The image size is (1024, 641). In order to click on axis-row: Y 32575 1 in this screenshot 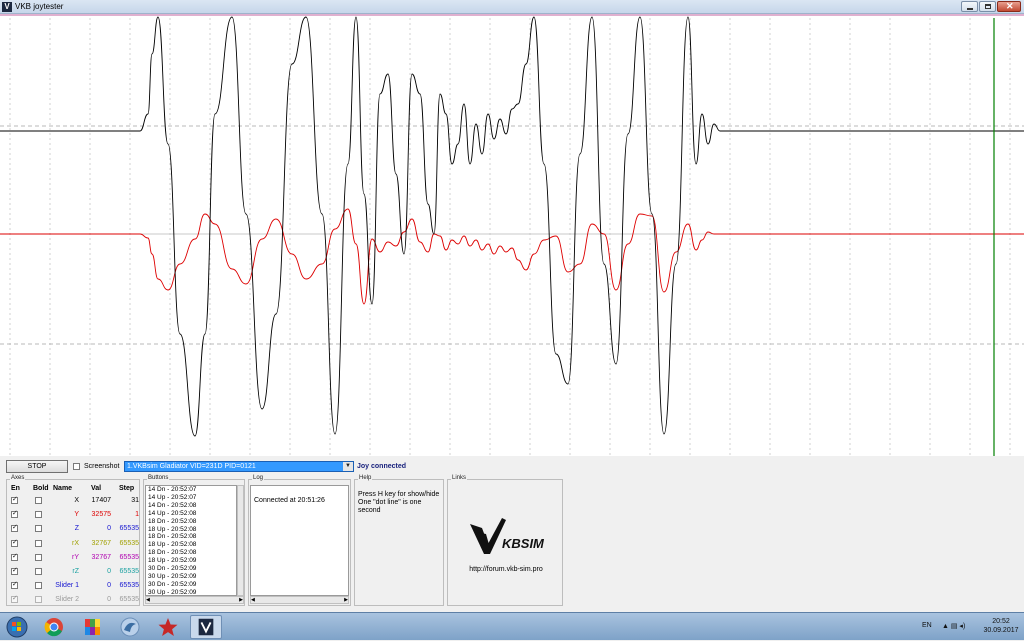, I will do `click(74, 515)`.